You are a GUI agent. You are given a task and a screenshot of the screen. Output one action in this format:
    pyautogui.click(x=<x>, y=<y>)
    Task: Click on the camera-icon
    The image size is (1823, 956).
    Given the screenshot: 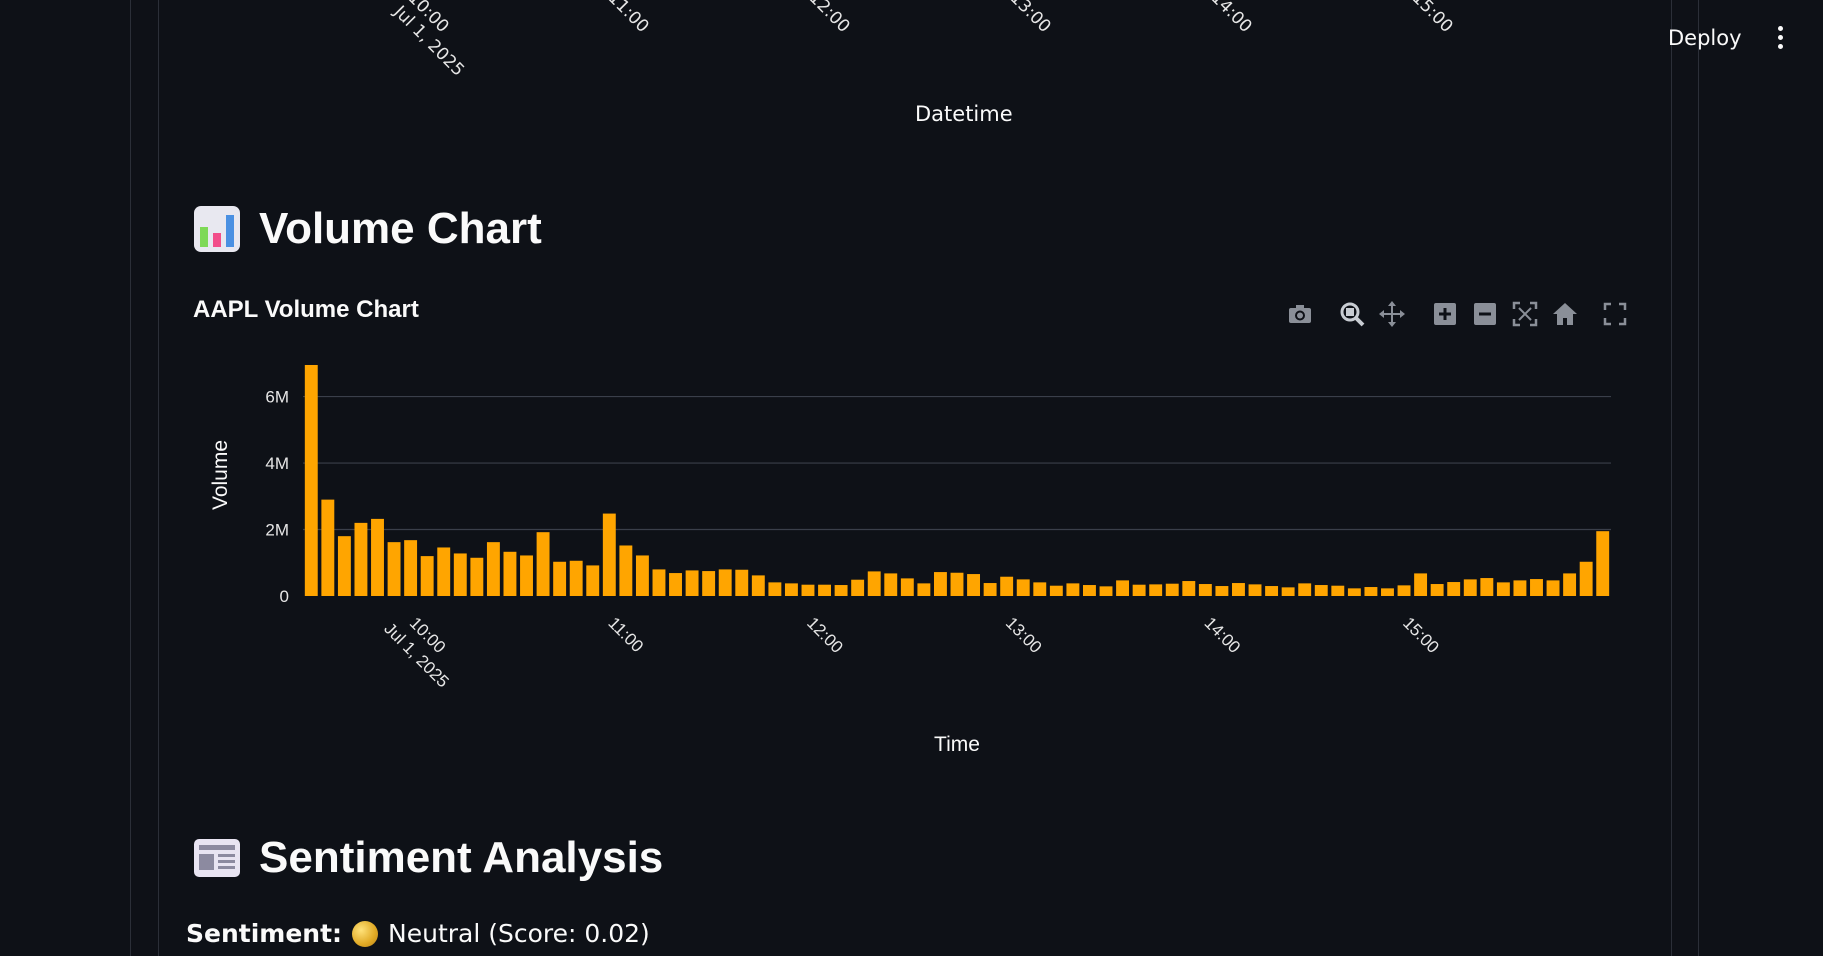 What is the action you would take?
    pyautogui.click(x=1300, y=314)
    